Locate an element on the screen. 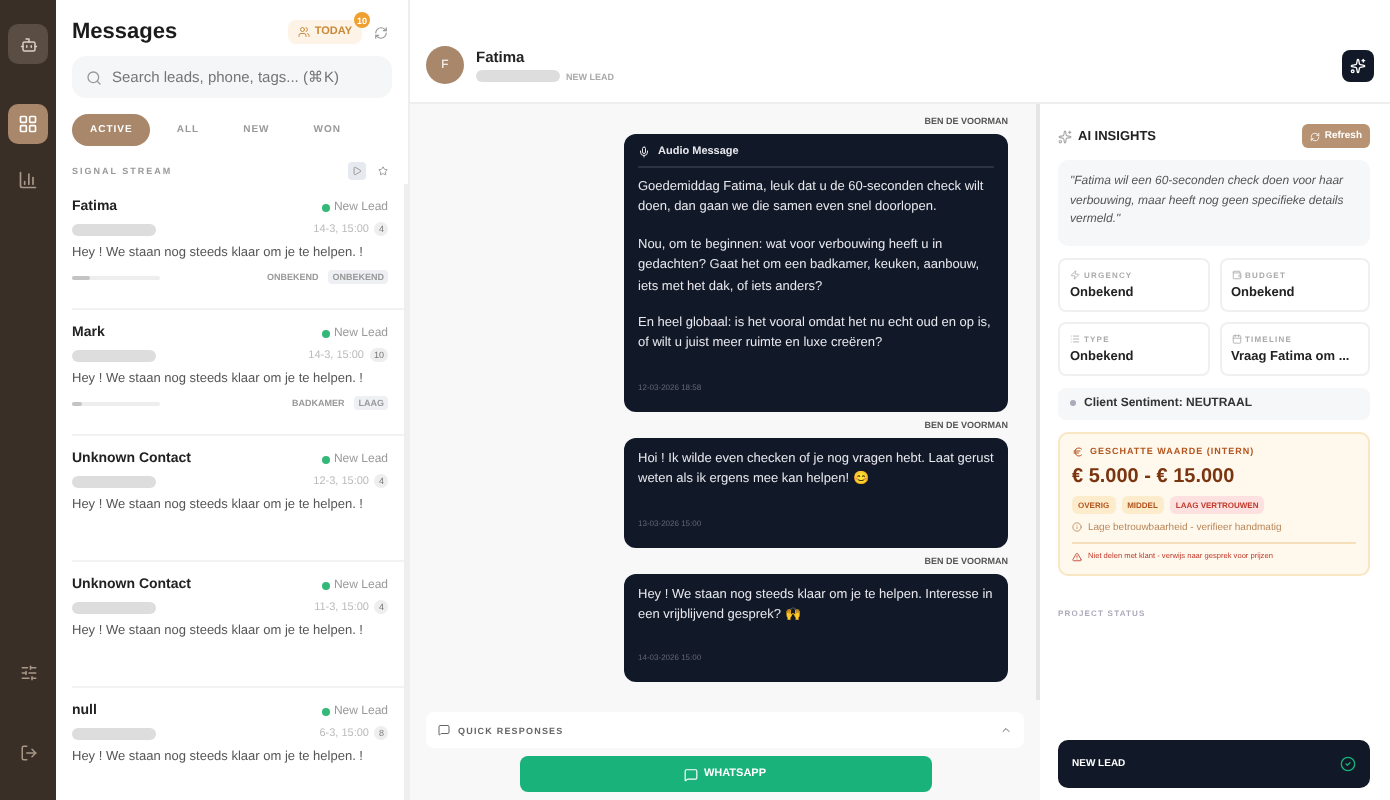  nav-button is located at coordinates (28, 124).